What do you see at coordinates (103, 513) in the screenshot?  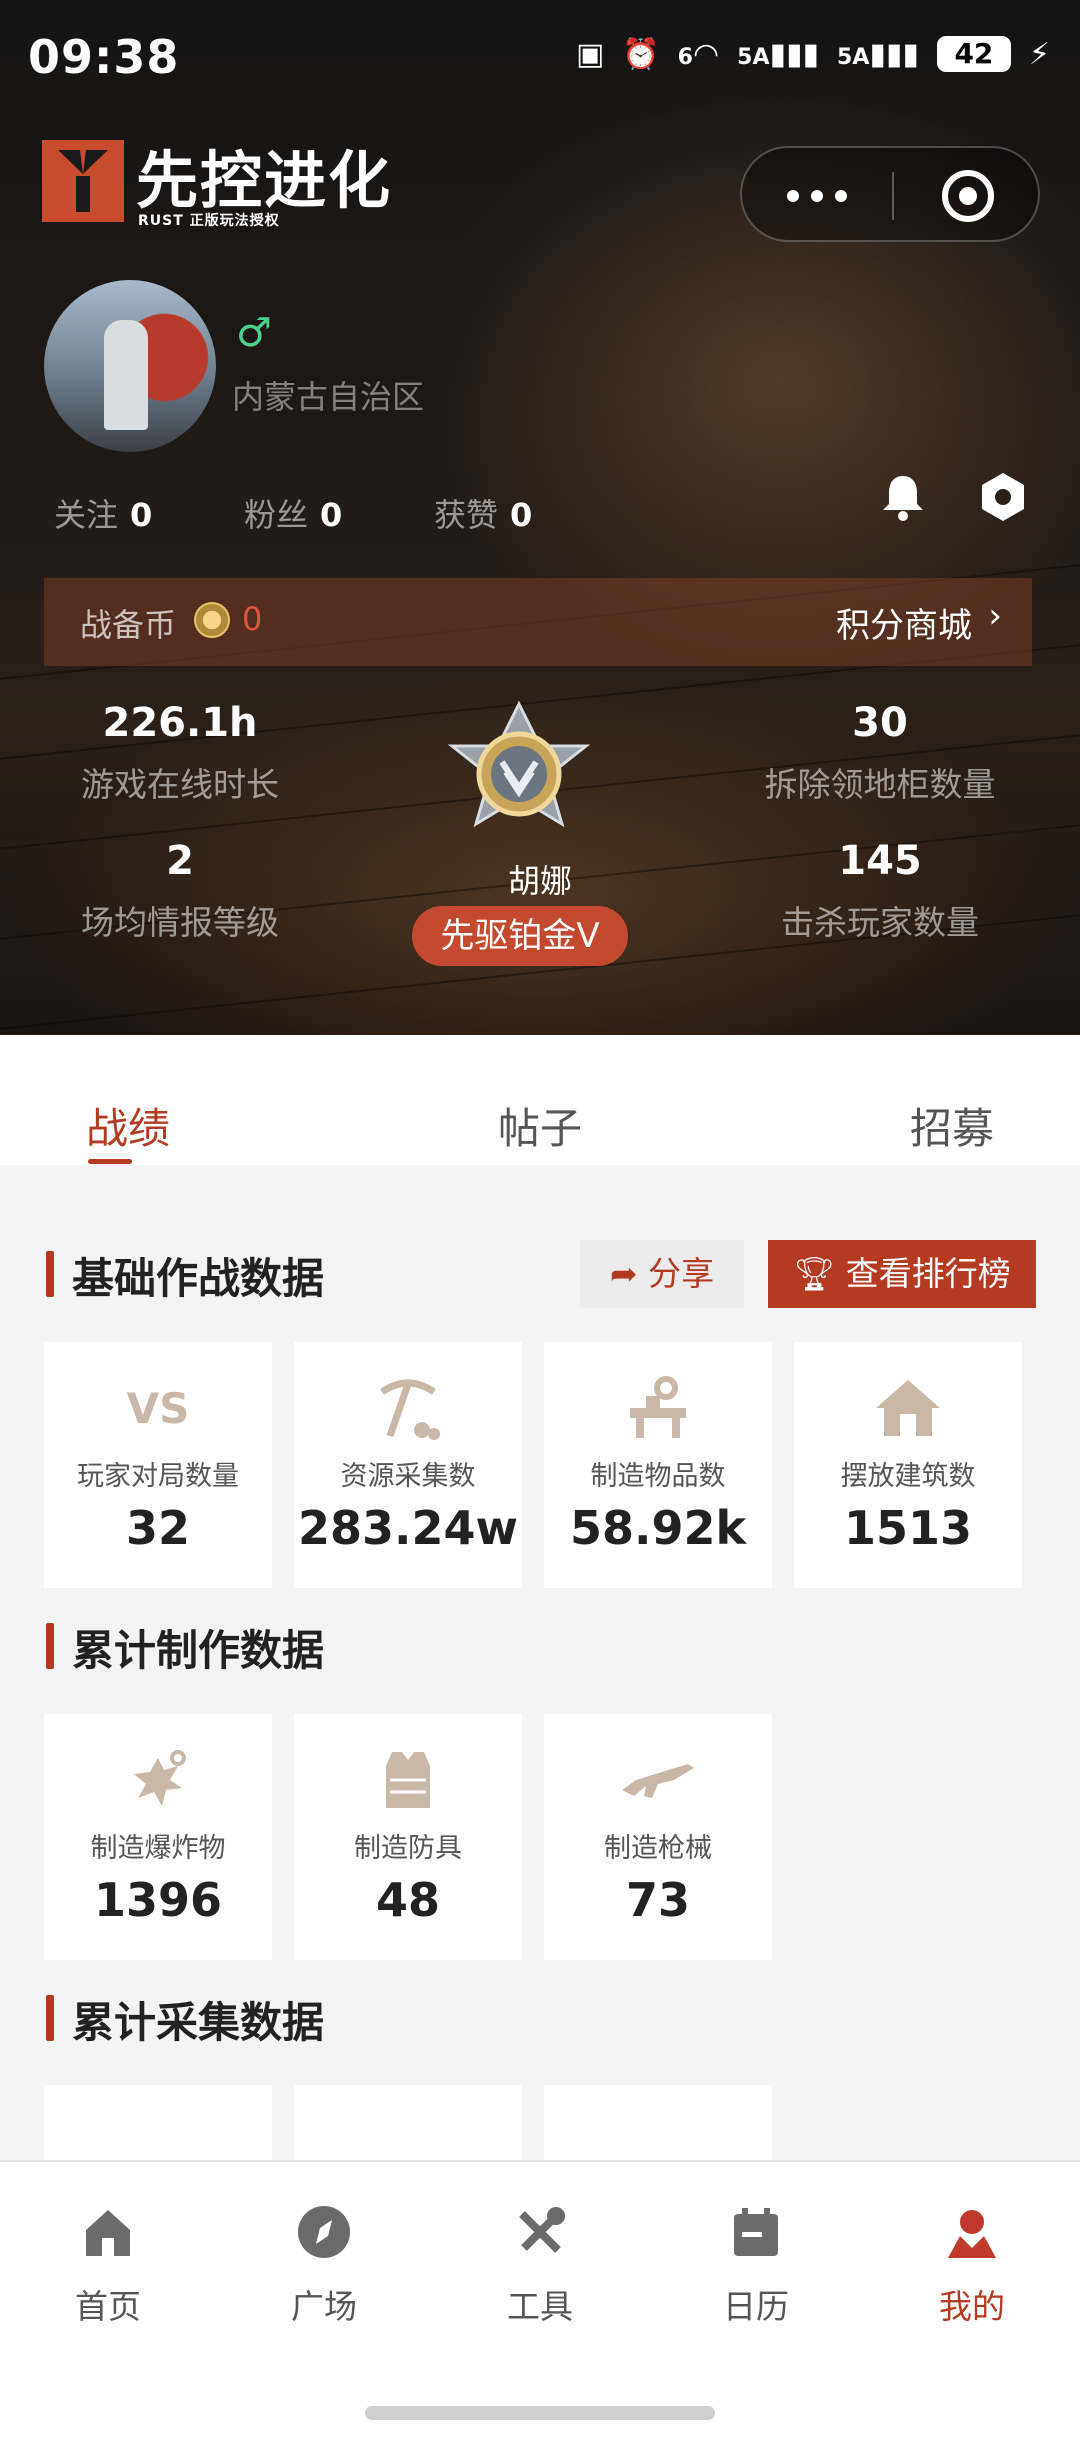 I see `follow-stat: 关注 0` at bounding box center [103, 513].